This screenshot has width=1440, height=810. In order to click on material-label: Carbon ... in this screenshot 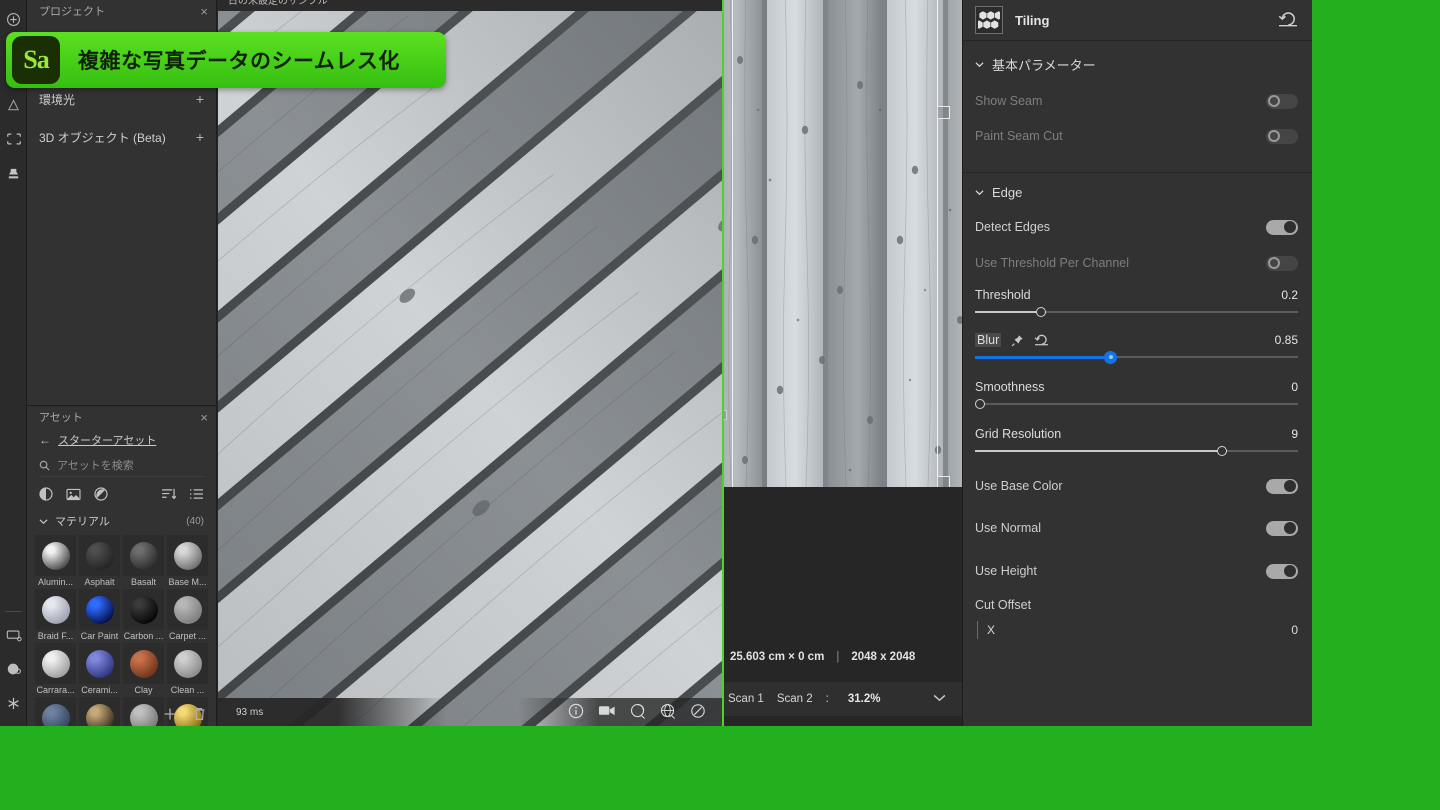, I will do `click(143, 636)`.